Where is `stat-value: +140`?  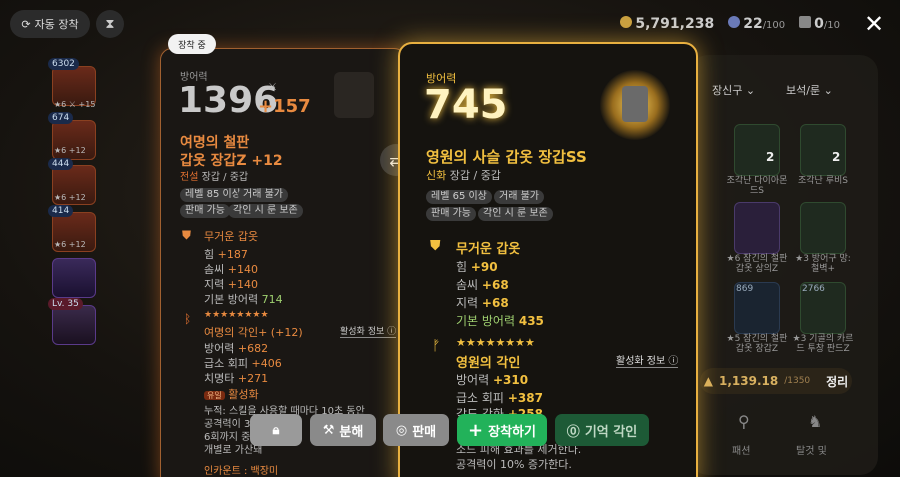
stat-value: +140 is located at coordinates (242, 284).